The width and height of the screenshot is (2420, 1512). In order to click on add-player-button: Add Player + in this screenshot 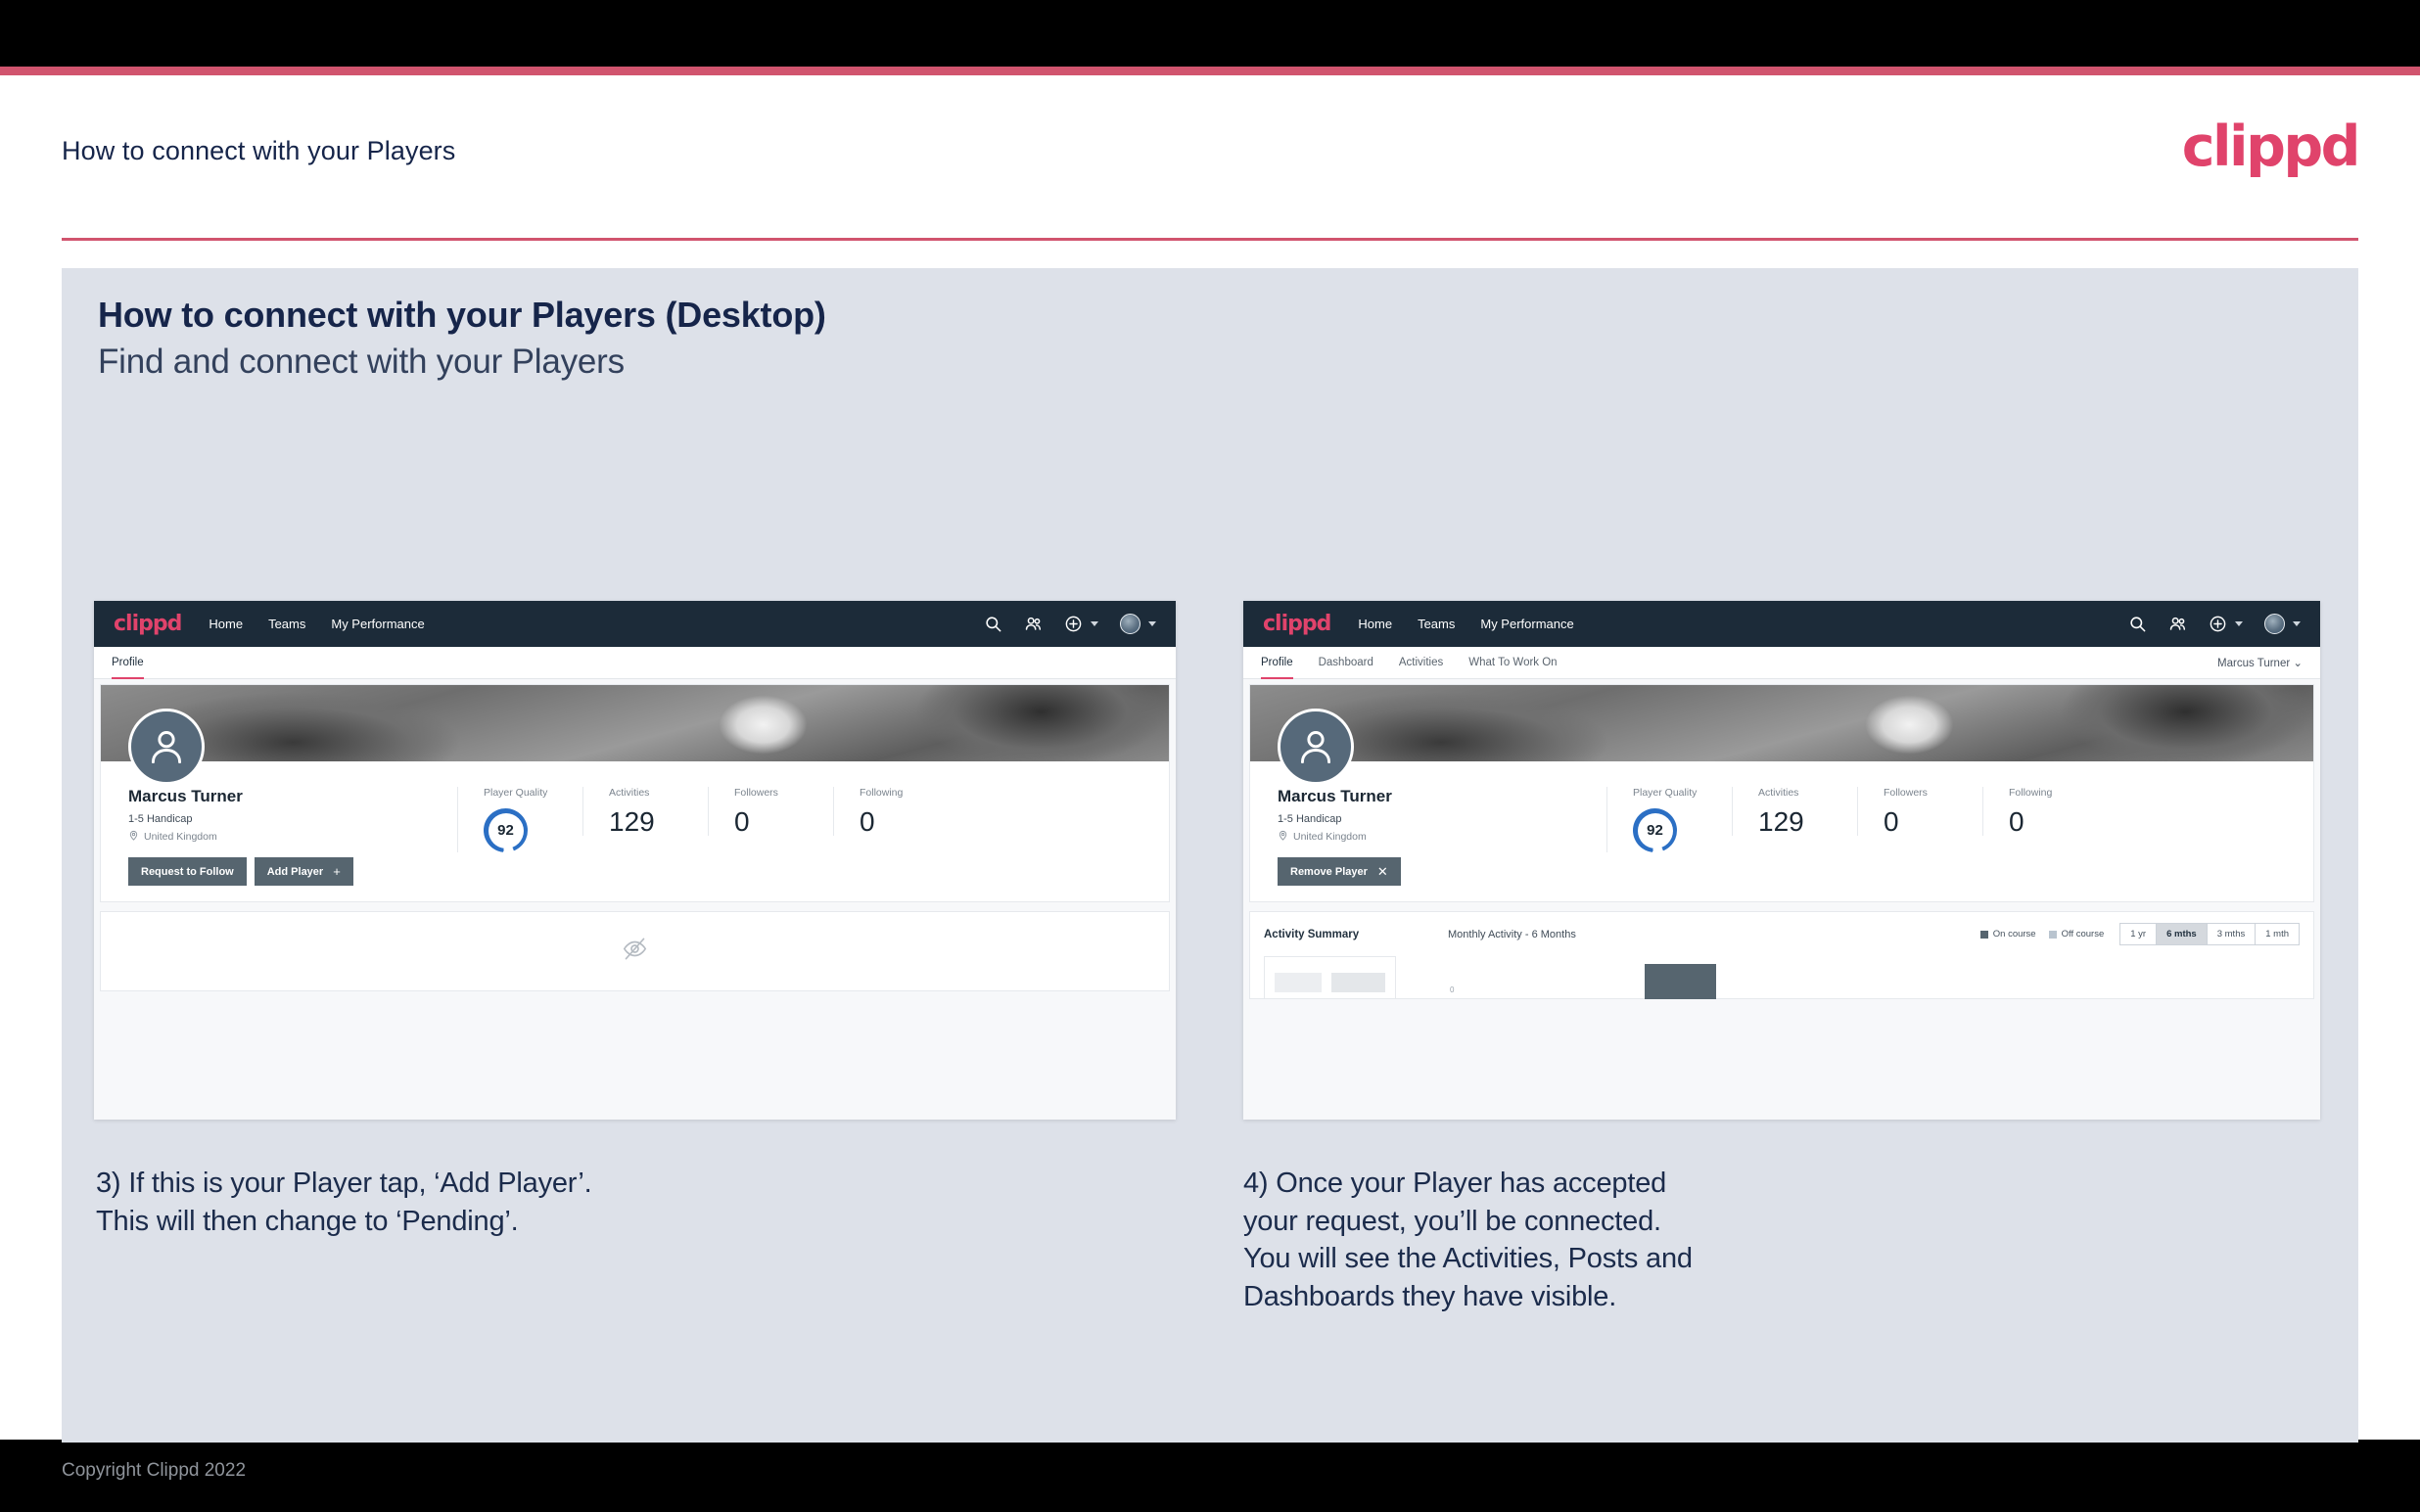, I will do `click(303, 871)`.